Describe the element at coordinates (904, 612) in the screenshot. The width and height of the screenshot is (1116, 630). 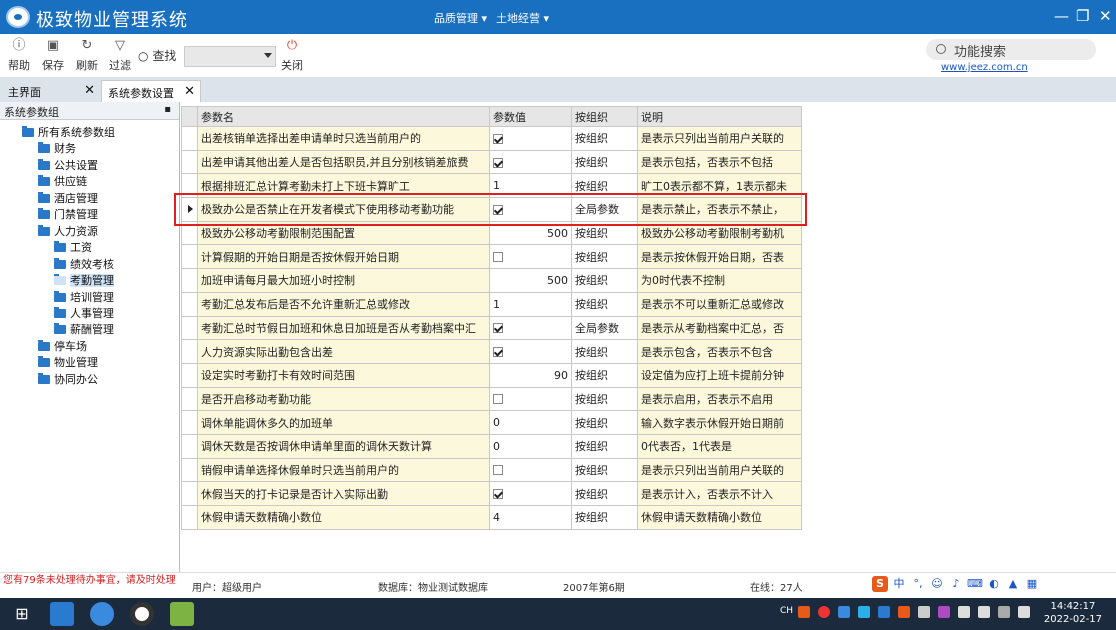
I see `app-tray-icon` at that location.